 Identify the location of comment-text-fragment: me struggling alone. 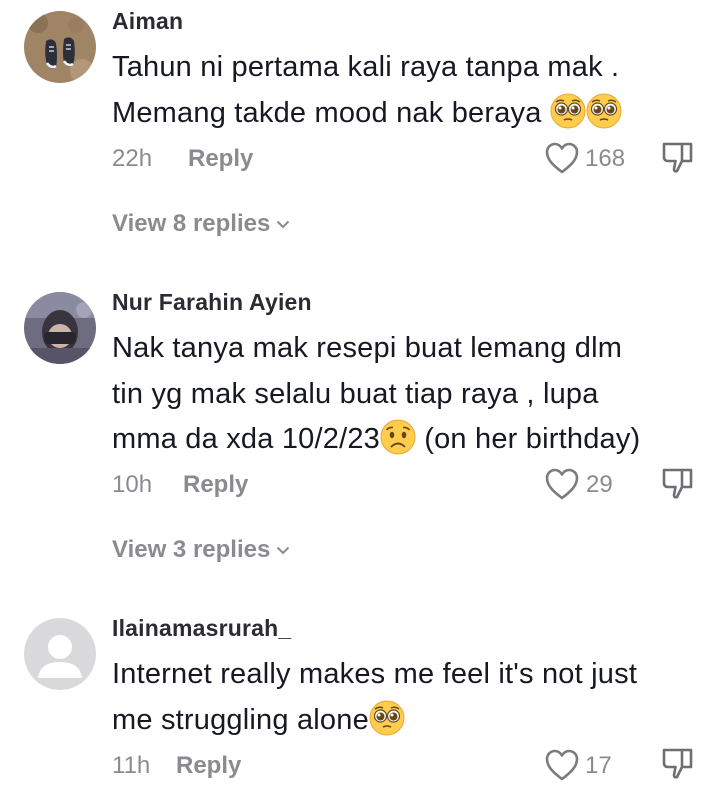
(240, 719).